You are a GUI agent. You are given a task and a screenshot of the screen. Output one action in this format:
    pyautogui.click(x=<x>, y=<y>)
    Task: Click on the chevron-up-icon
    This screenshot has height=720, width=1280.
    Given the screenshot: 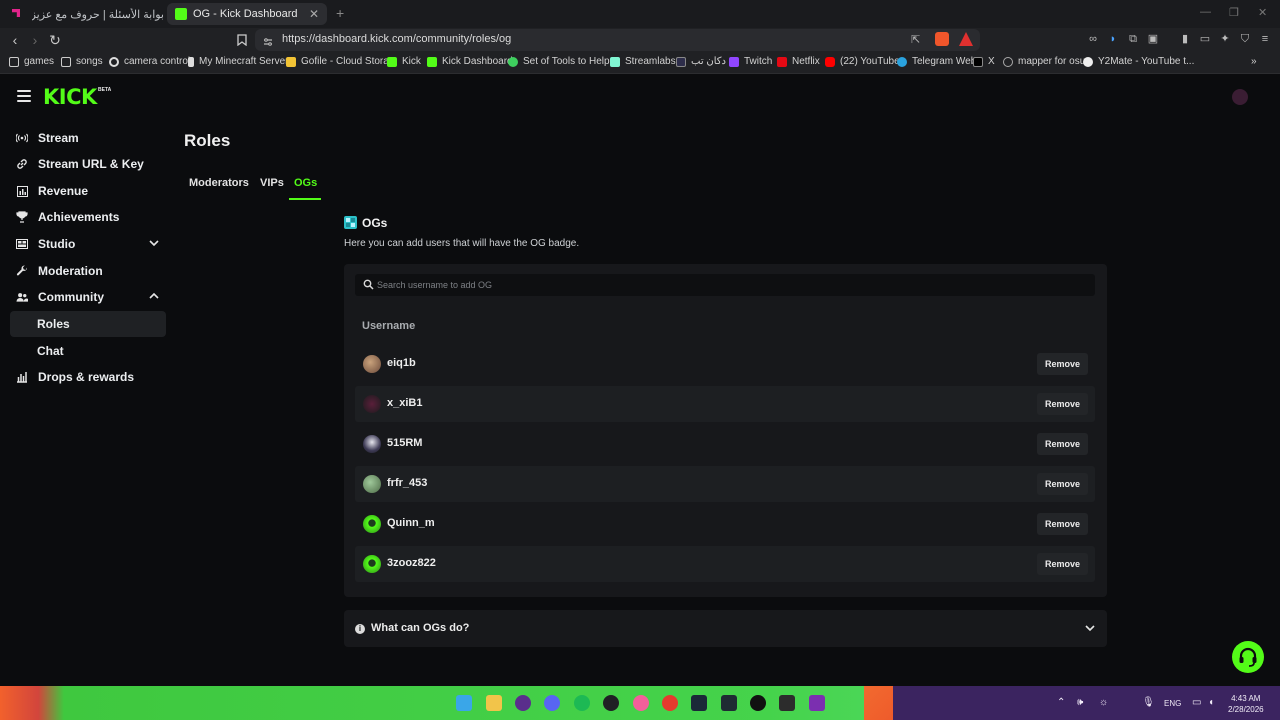 What is the action you would take?
    pyautogui.click(x=154, y=296)
    